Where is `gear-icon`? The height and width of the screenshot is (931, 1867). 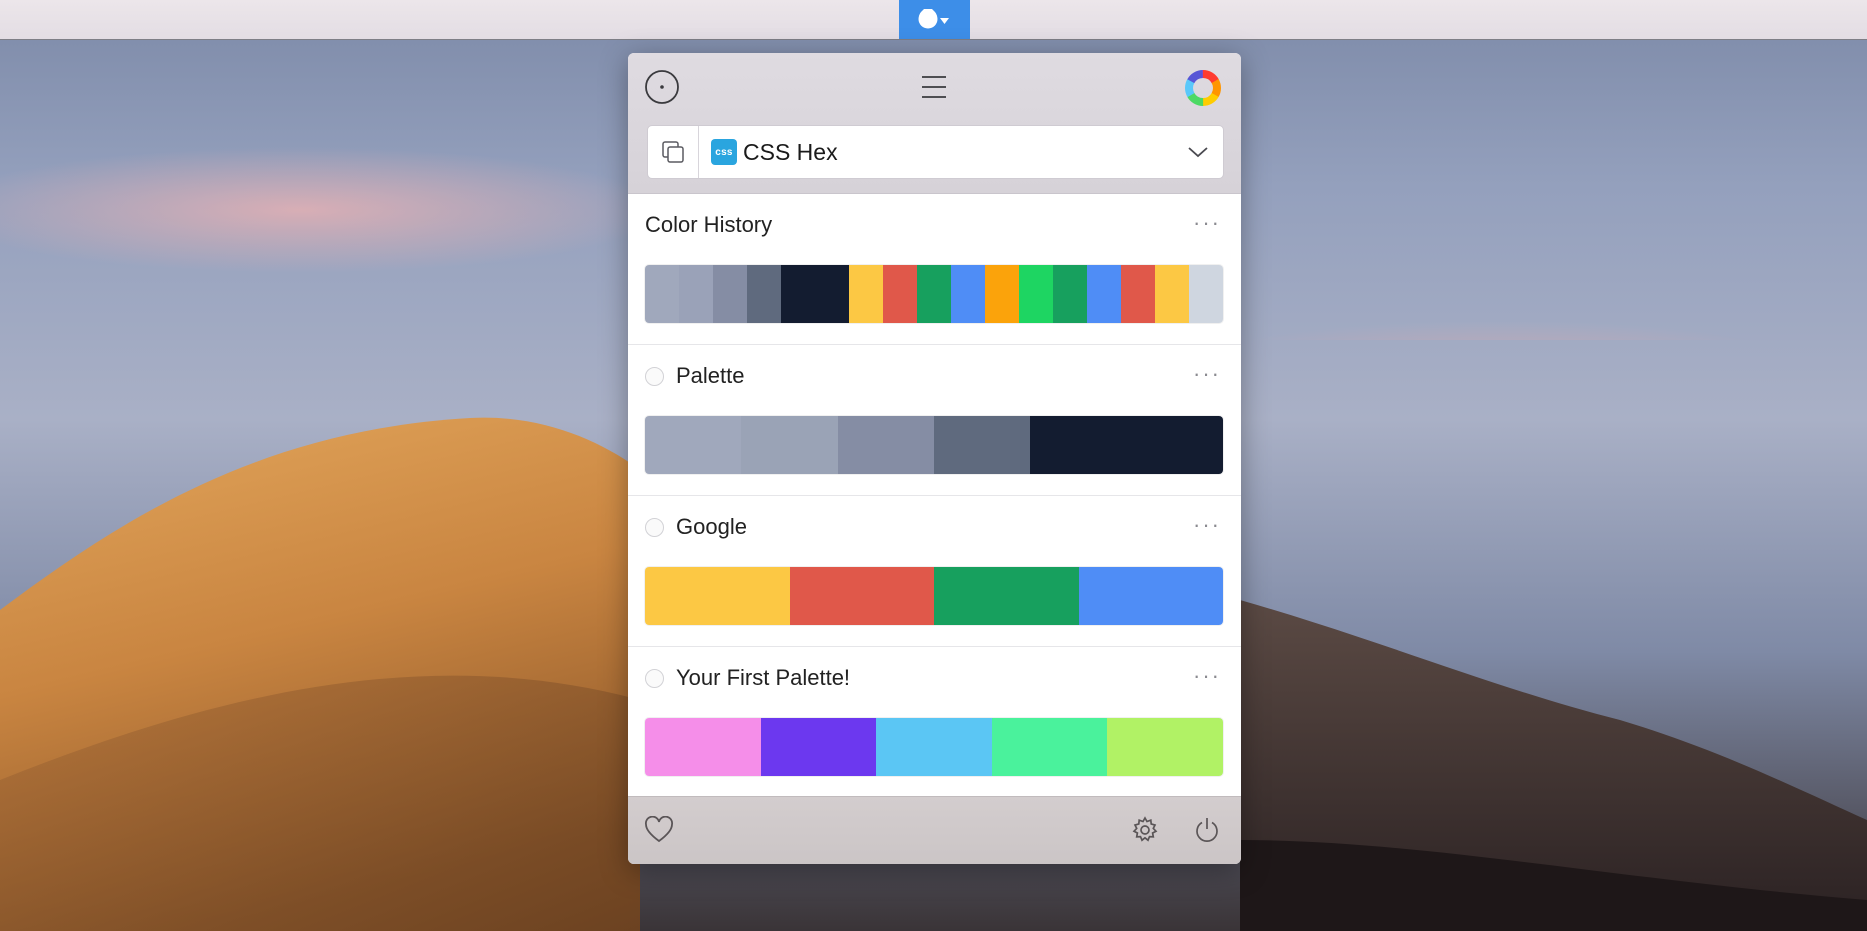 gear-icon is located at coordinates (1145, 829).